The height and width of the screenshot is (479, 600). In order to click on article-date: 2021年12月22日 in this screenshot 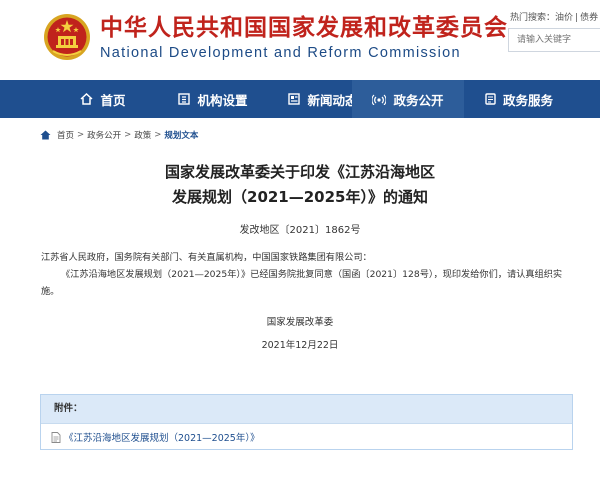, I will do `click(300, 345)`.